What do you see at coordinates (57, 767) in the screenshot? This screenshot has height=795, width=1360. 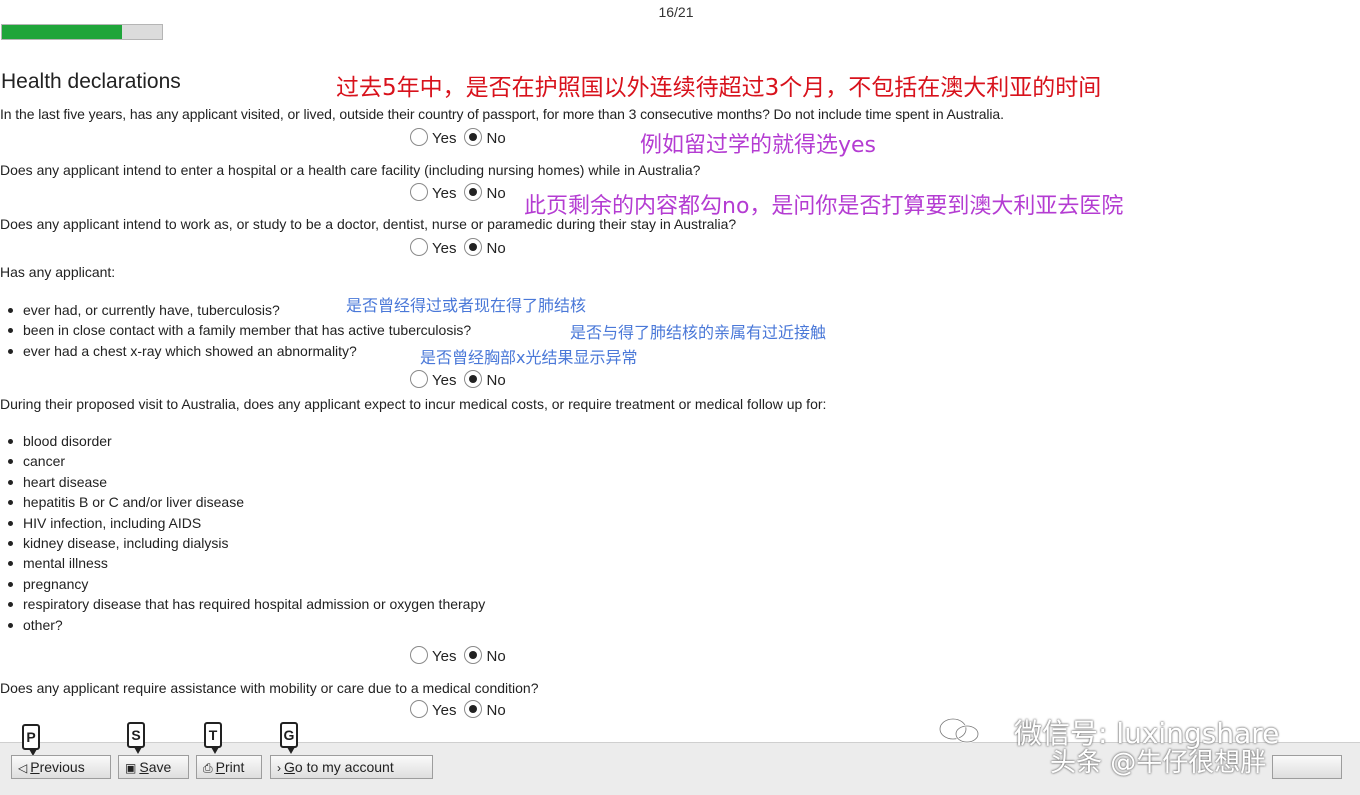 I see `previous-label: Previous` at bounding box center [57, 767].